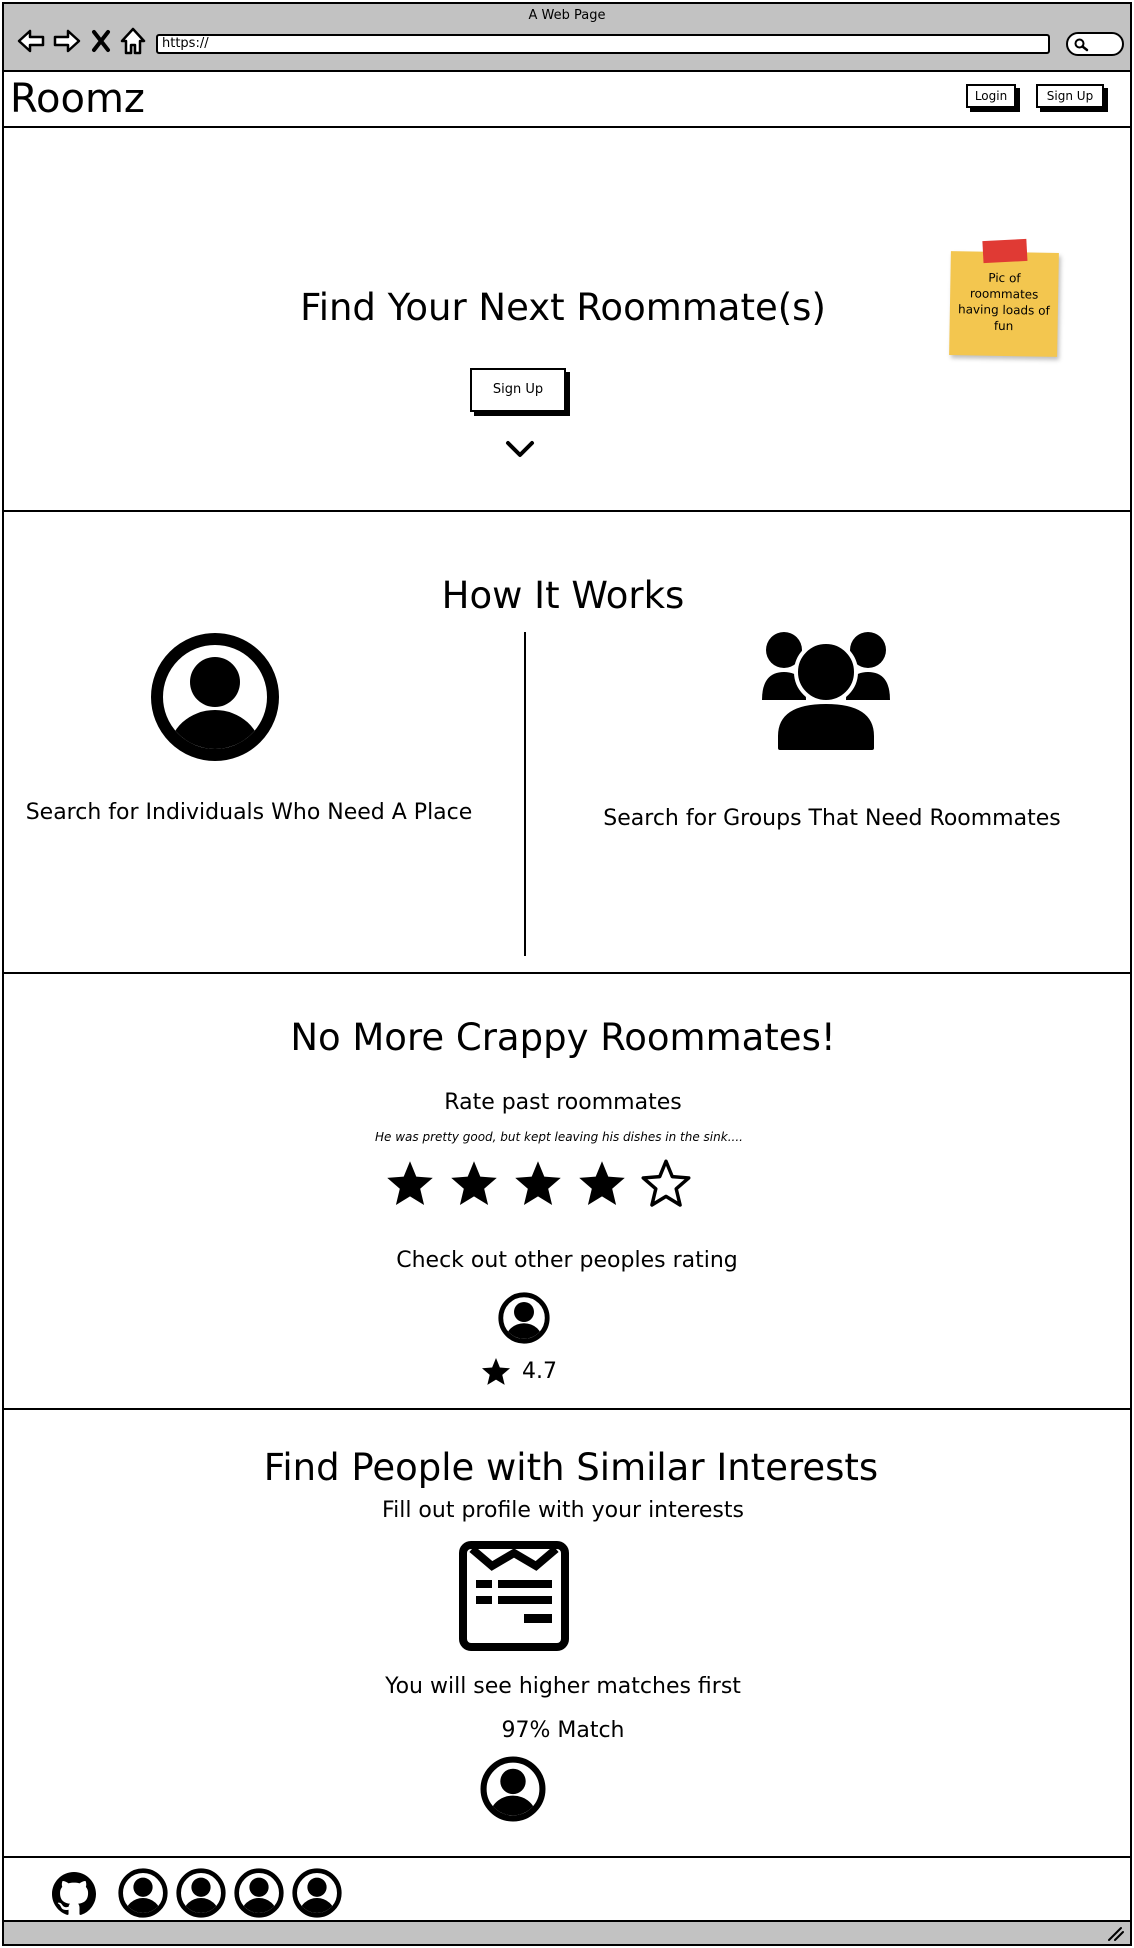 This screenshot has height=1948, width=1134. I want to click on match-user-avatar-icon, so click(513, 1789).